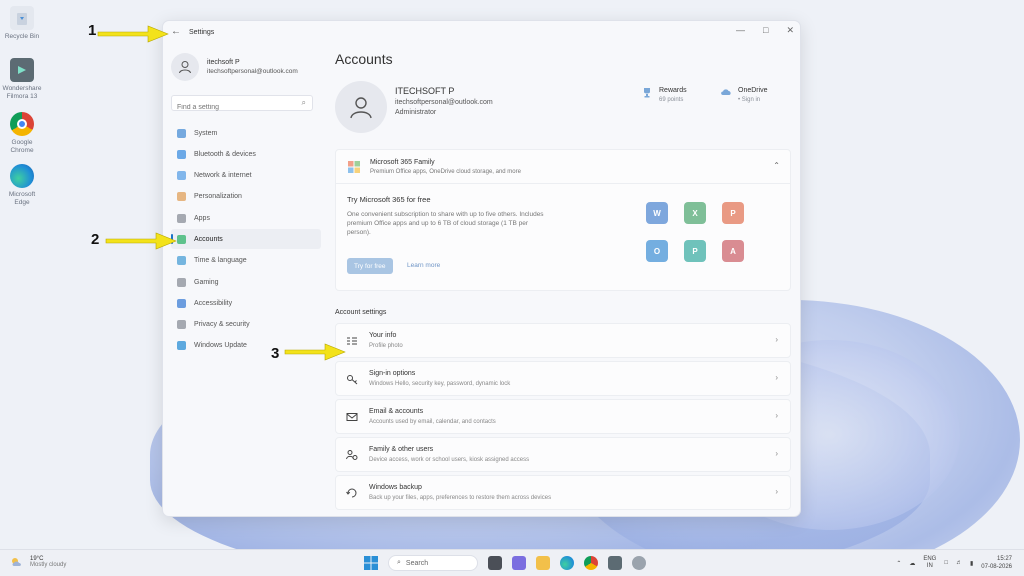 The width and height of the screenshot is (1024, 576). I want to click on cloud-tray-icon: ☁, so click(912, 563).